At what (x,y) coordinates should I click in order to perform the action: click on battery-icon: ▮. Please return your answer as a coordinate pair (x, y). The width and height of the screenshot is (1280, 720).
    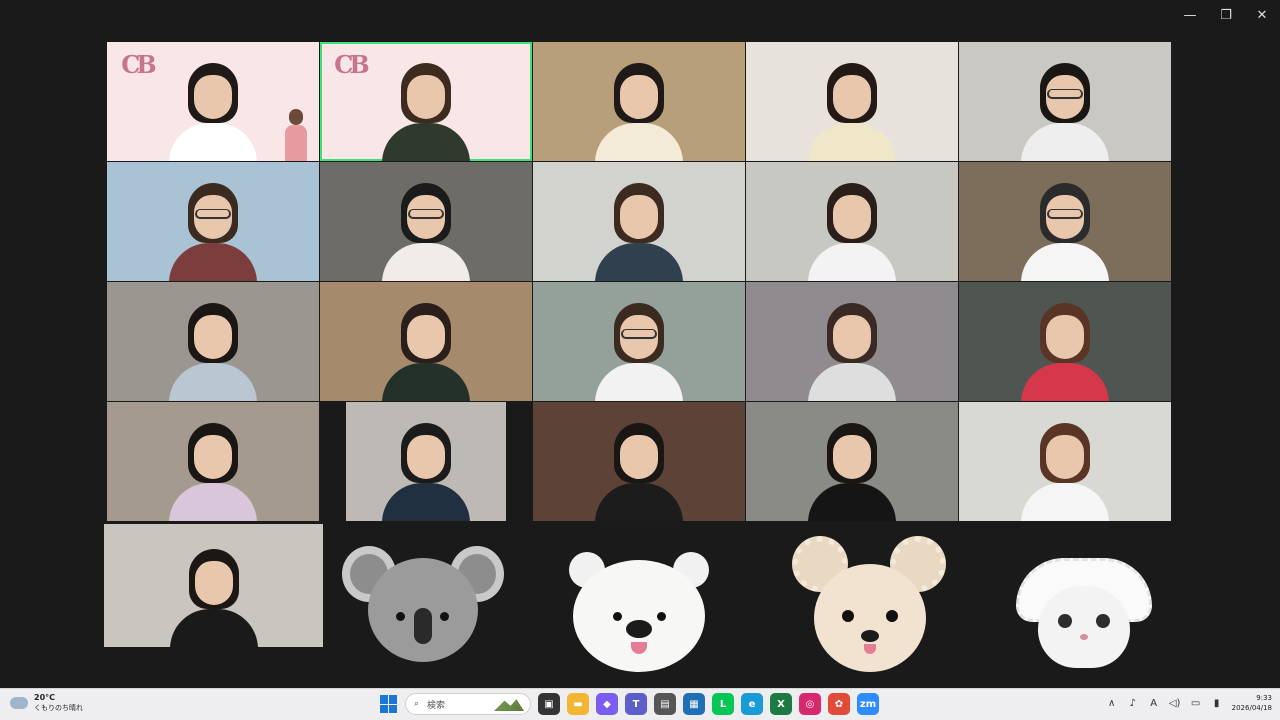
    Looking at the image, I should click on (1217, 703).